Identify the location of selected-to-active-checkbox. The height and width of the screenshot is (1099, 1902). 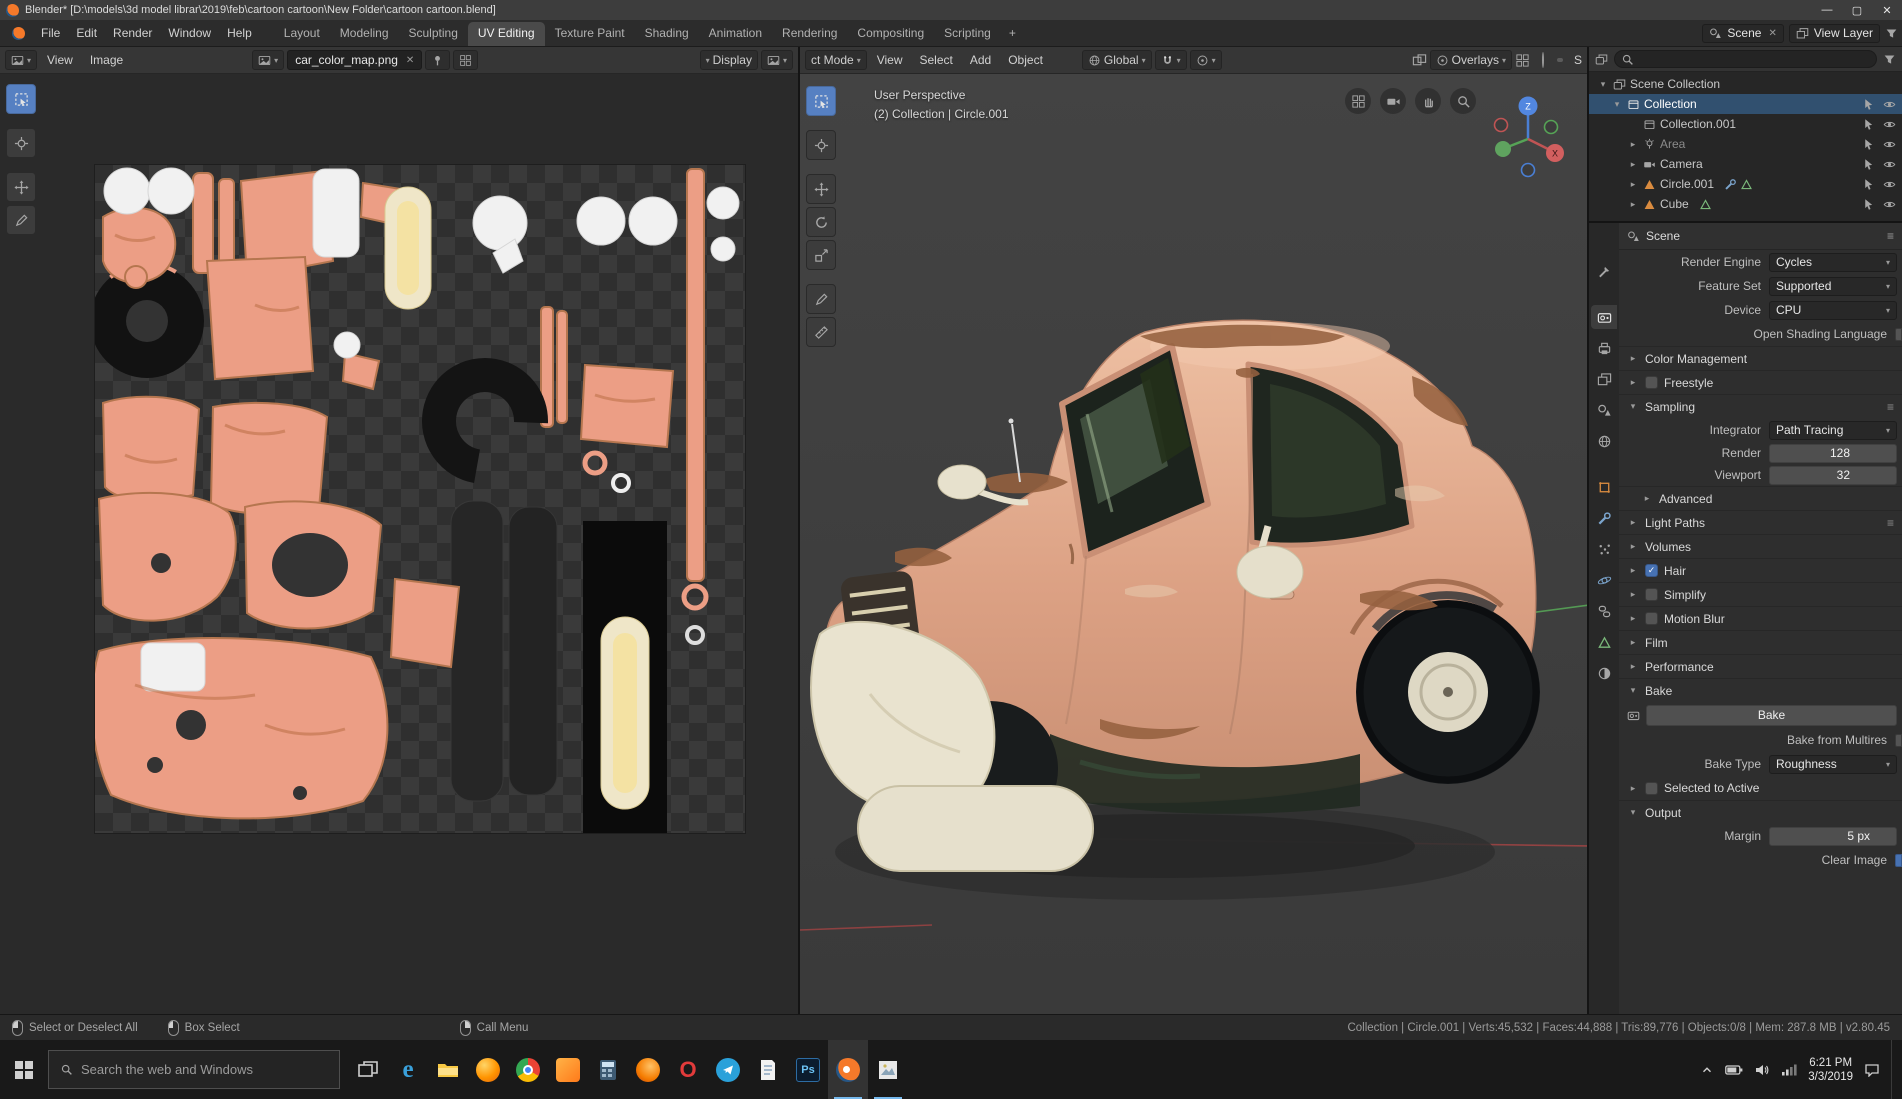
(1651, 788).